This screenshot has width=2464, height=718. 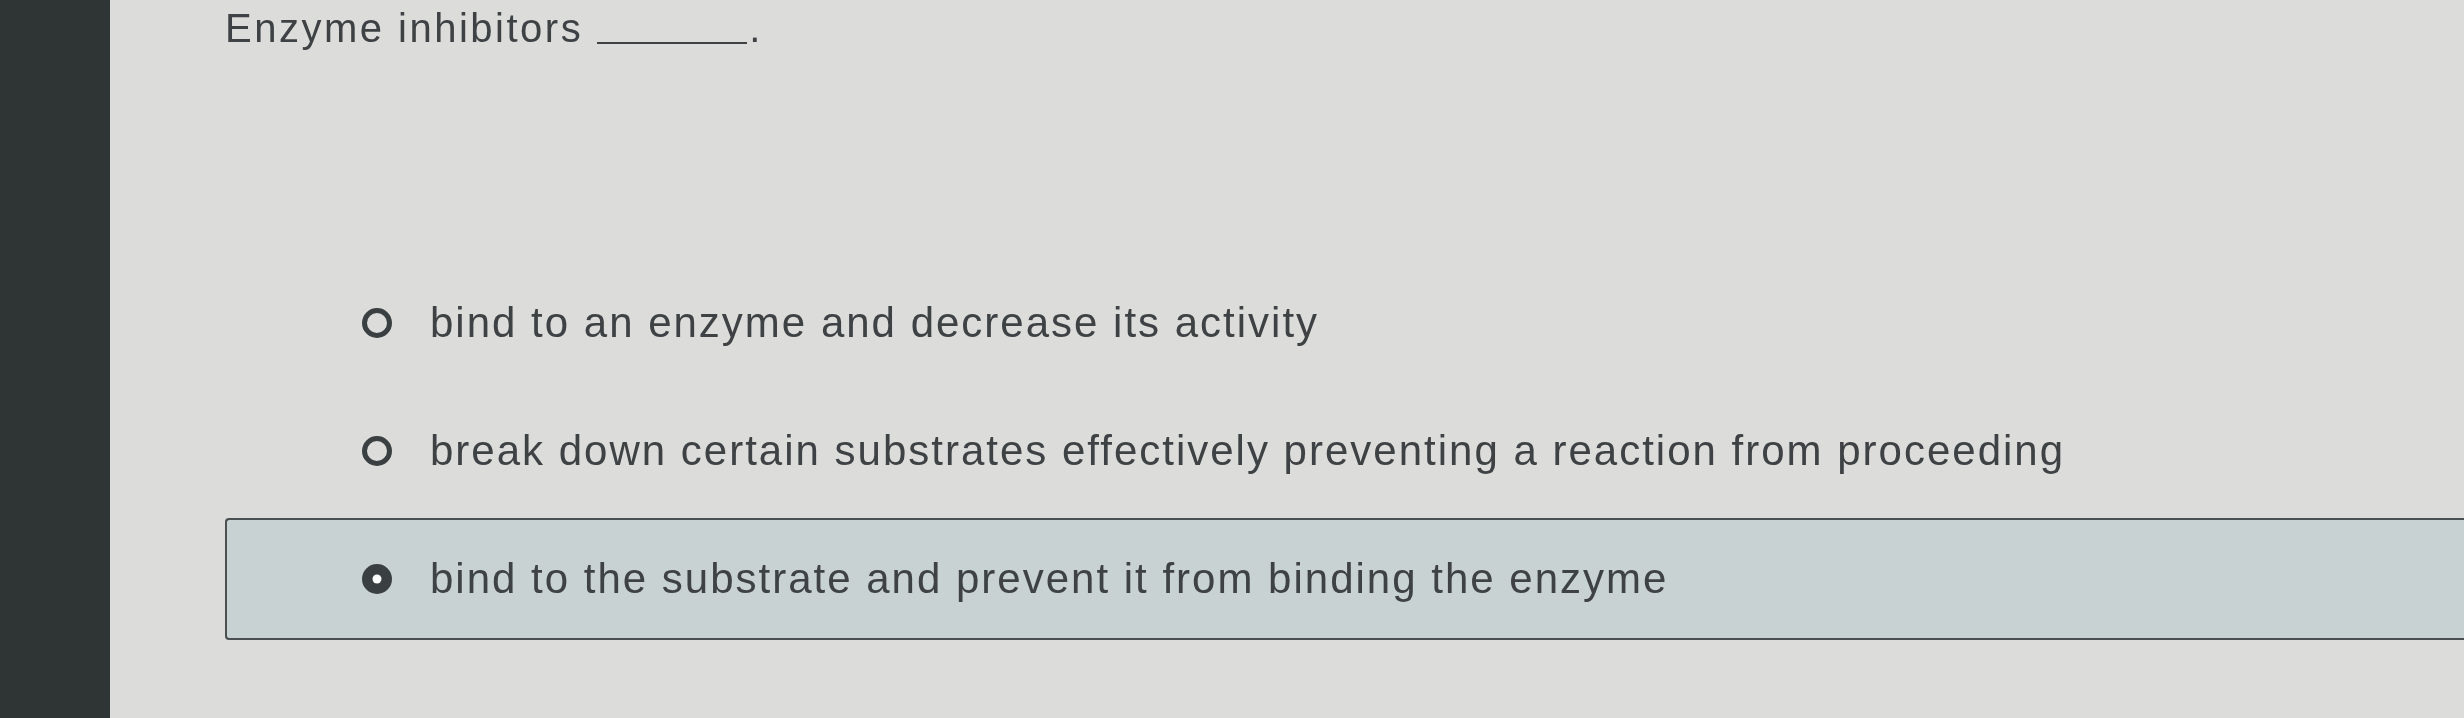 What do you see at coordinates (756, 28) in the screenshot?
I see `question-period: .` at bounding box center [756, 28].